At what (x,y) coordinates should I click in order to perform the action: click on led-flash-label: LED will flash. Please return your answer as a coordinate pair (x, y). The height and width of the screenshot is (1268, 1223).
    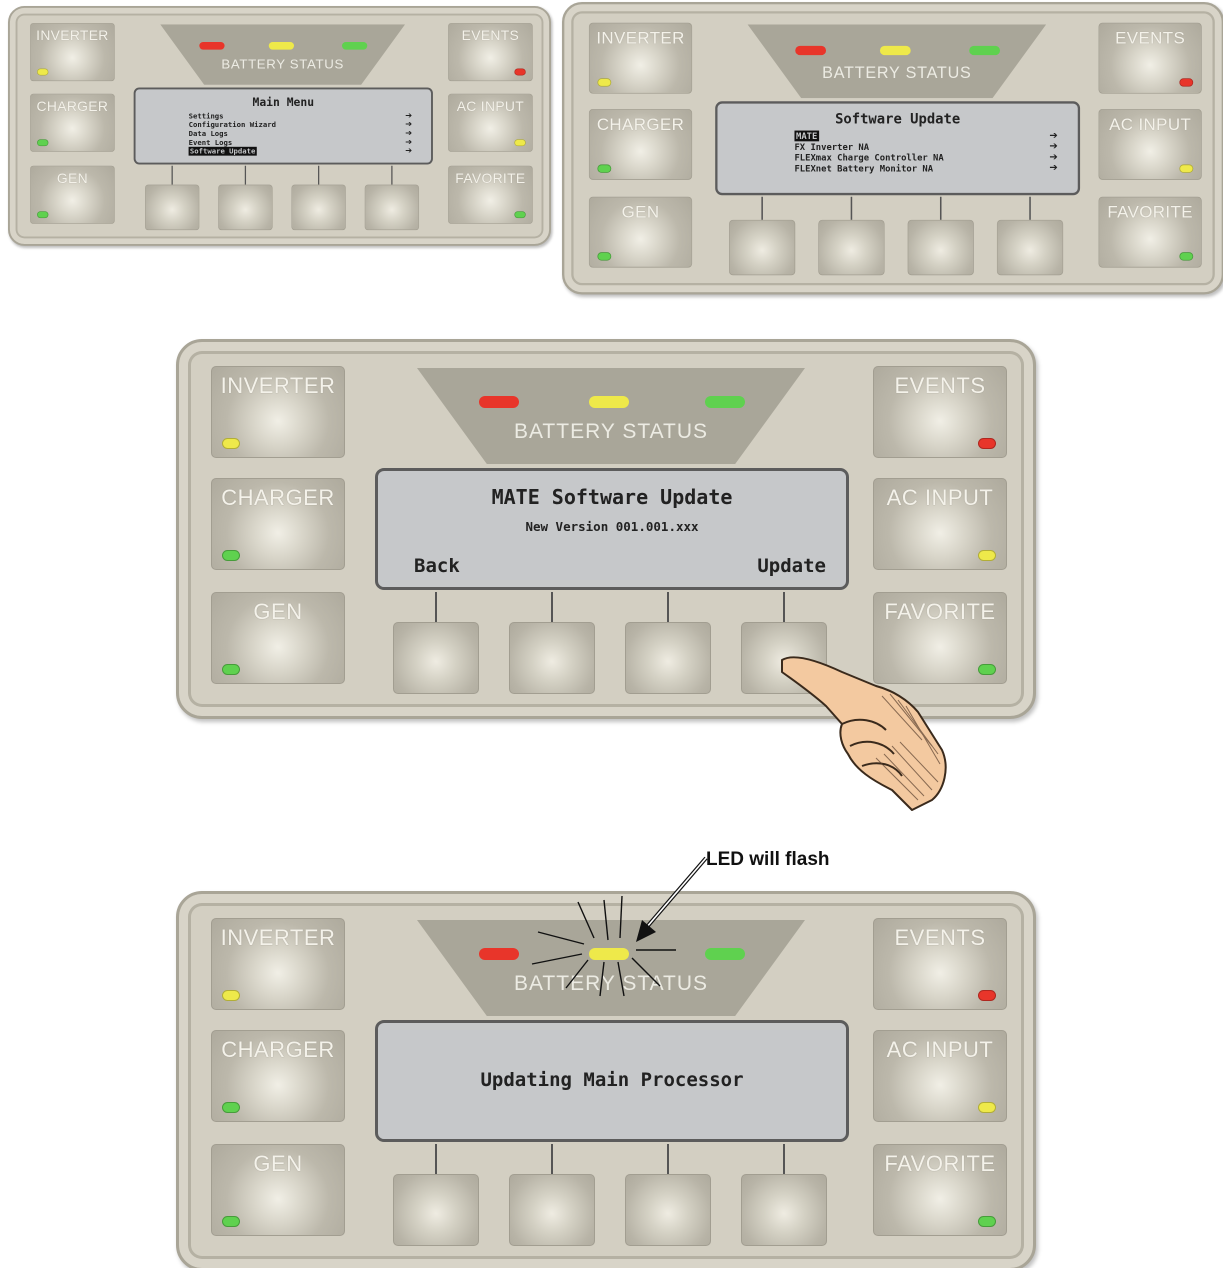
    Looking at the image, I should click on (768, 859).